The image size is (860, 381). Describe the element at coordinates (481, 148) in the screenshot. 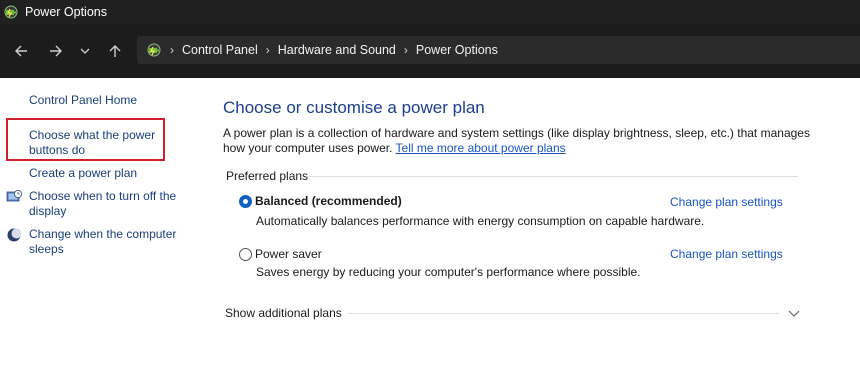

I see `learn-more-link: Tell me more about power plans` at that location.